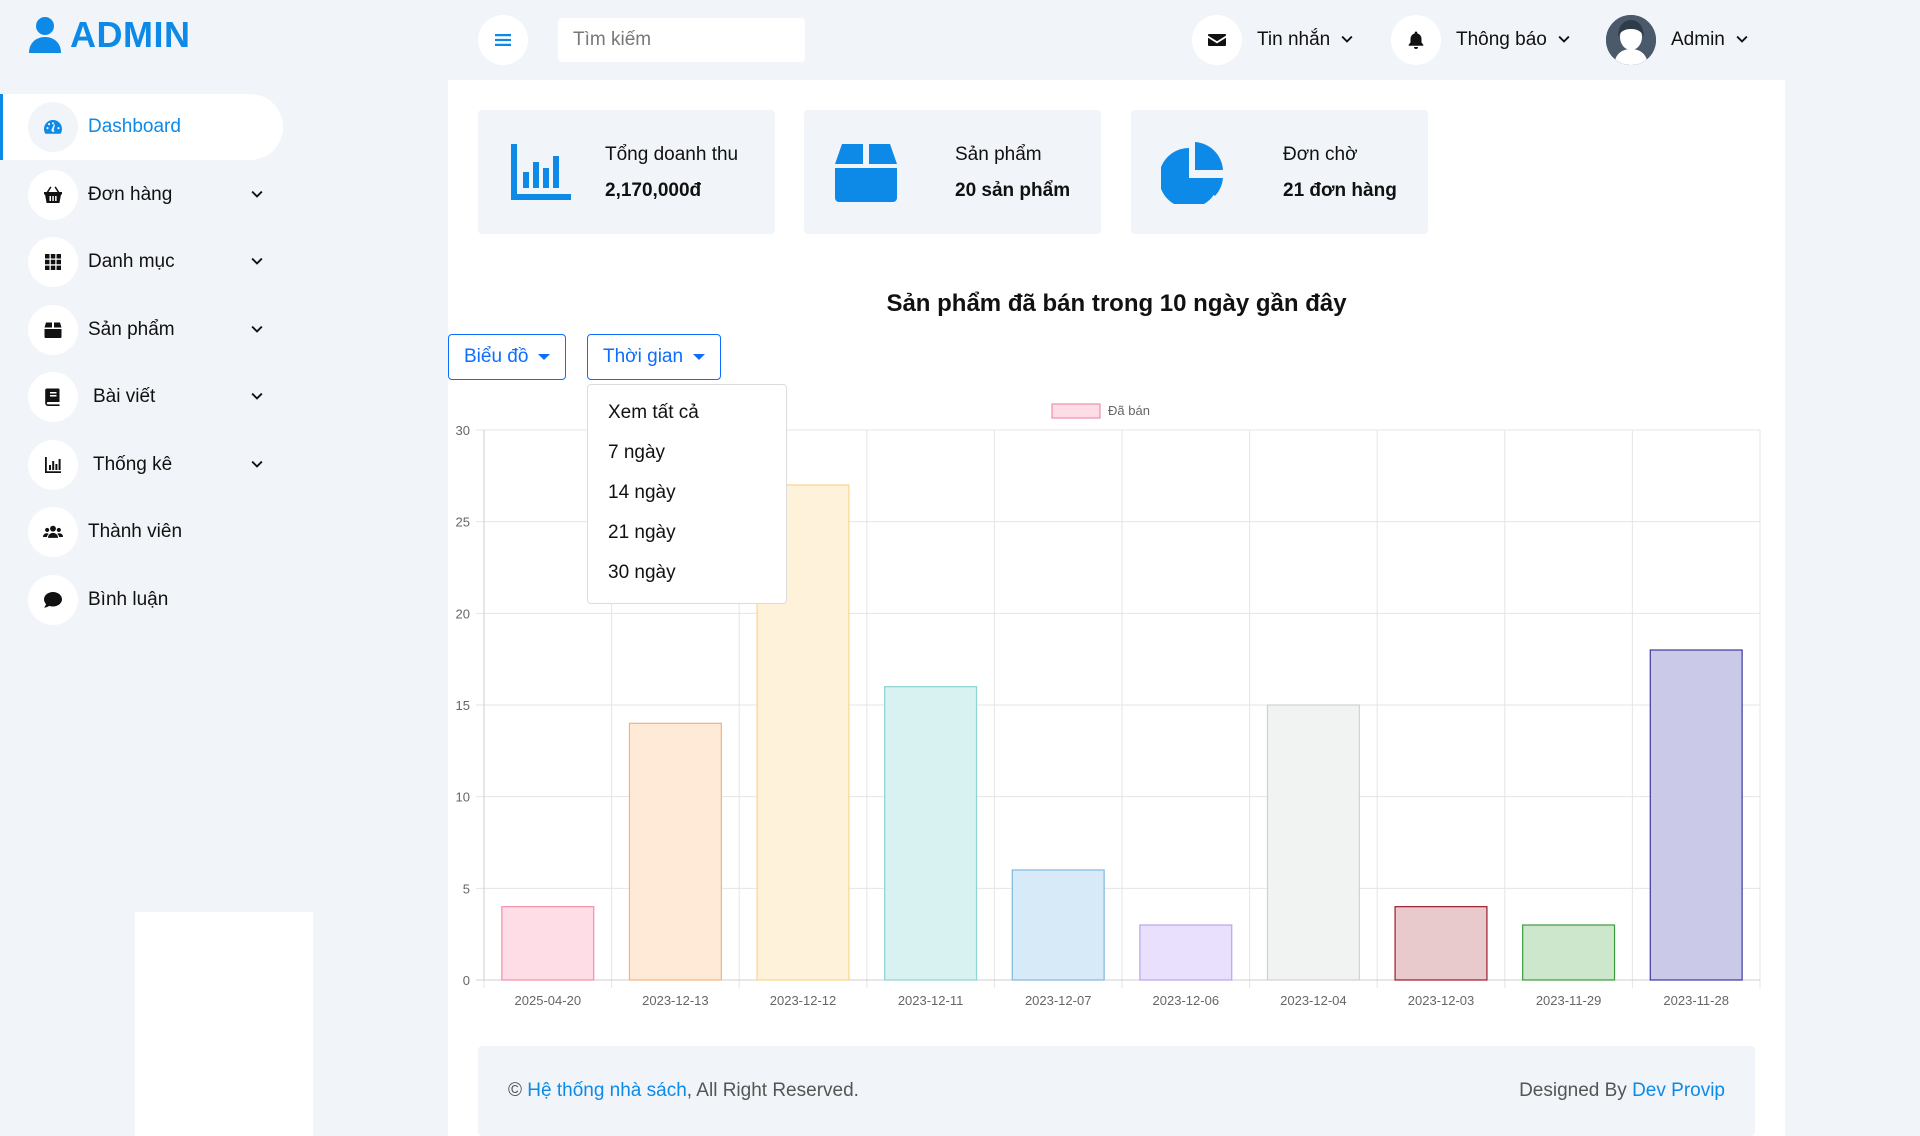  Describe the element at coordinates (124, 396) in the screenshot. I see `sidebar-item-label: Bài viết` at that location.